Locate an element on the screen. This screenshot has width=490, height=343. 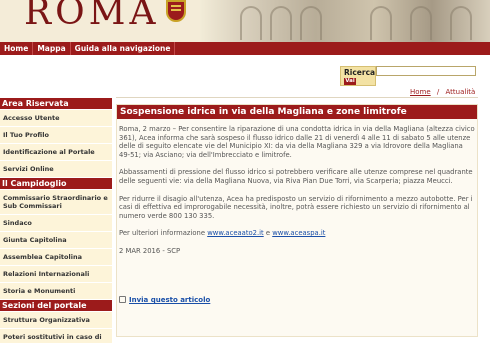
breadcrumb-current: Attualità is located at coordinates (460, 92).